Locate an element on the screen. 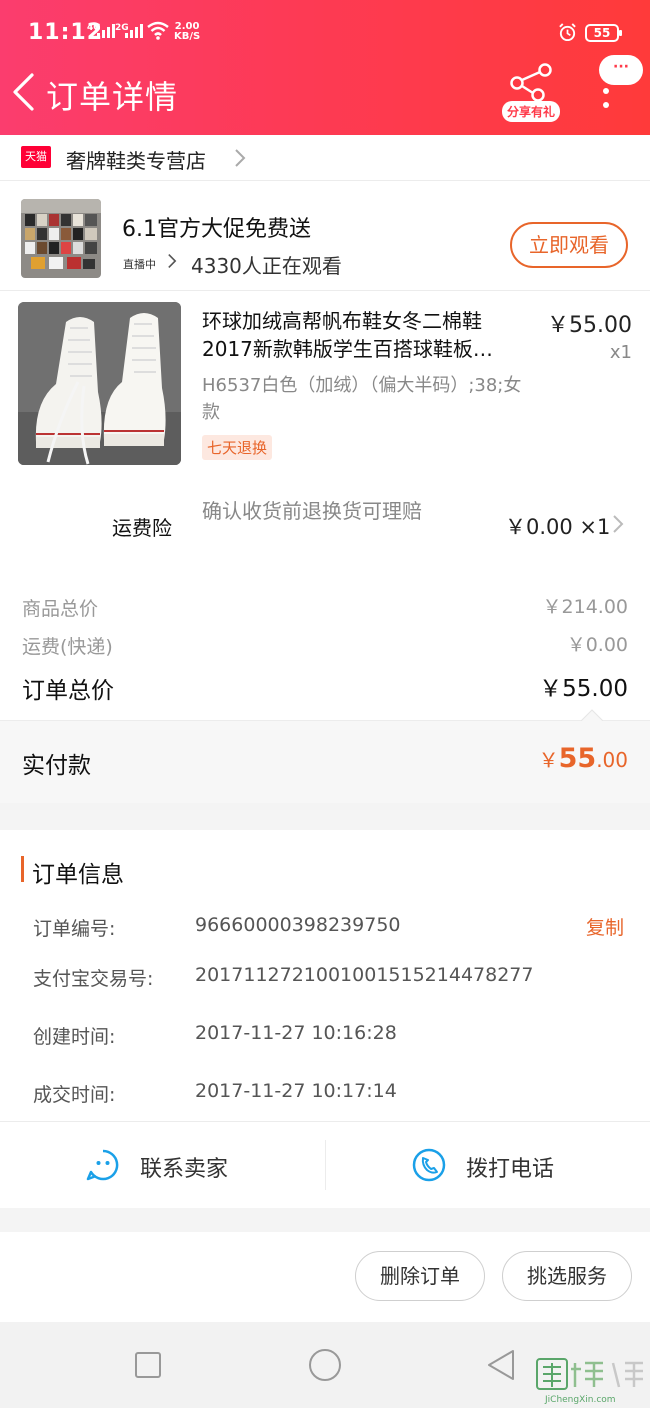 The width and height of the screenshot is (650, 1408). battery-indicator: 55 is located at coordinates (603, 33).